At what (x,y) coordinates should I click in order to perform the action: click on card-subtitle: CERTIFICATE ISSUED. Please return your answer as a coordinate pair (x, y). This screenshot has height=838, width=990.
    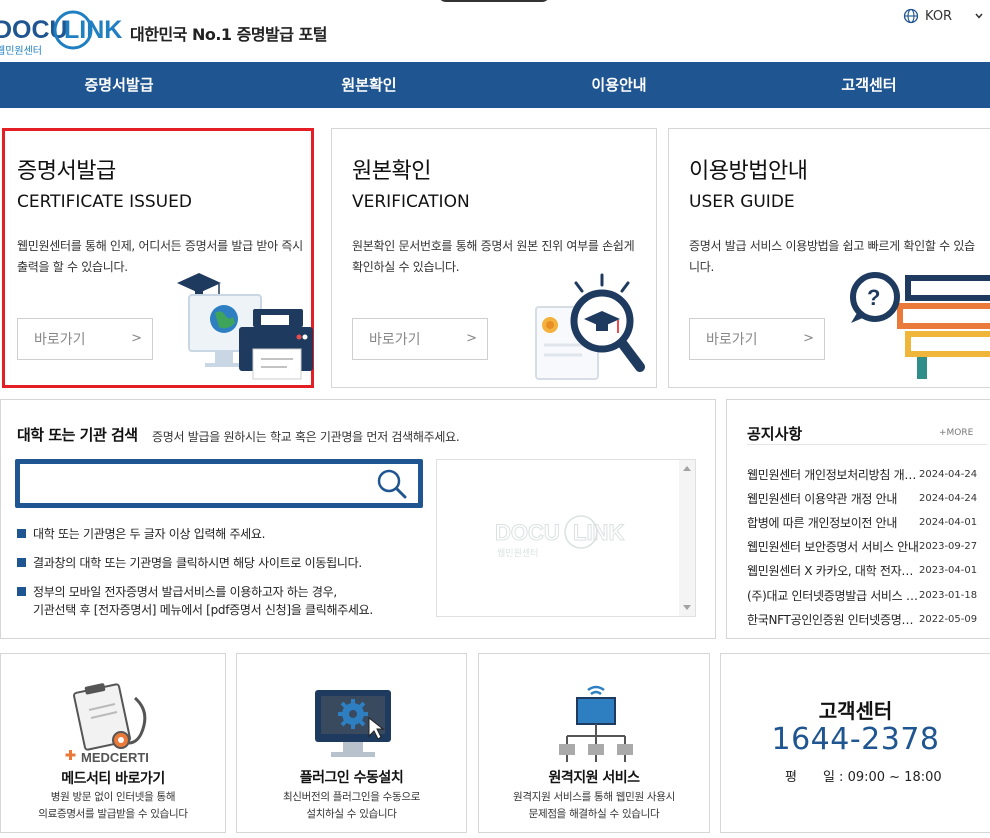
    Looking at the image, I should click on (104, 202).